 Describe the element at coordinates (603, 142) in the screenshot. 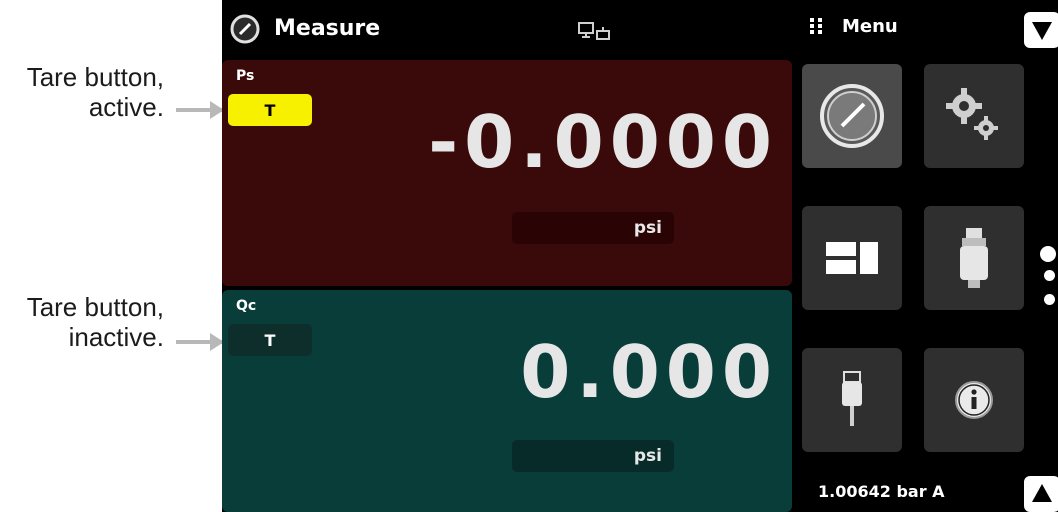

I see `pressure-reading: -0.0000` at that location.